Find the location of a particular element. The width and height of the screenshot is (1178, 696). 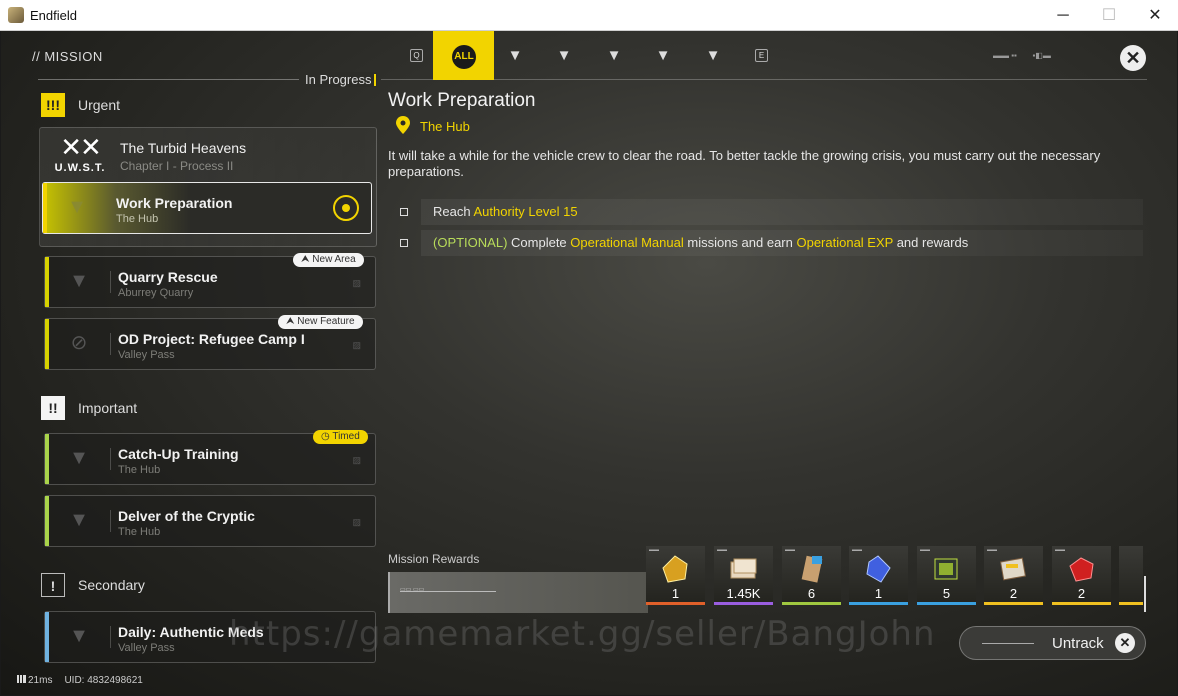

reward-quantity: 6 is located at coordinates (811, 593).